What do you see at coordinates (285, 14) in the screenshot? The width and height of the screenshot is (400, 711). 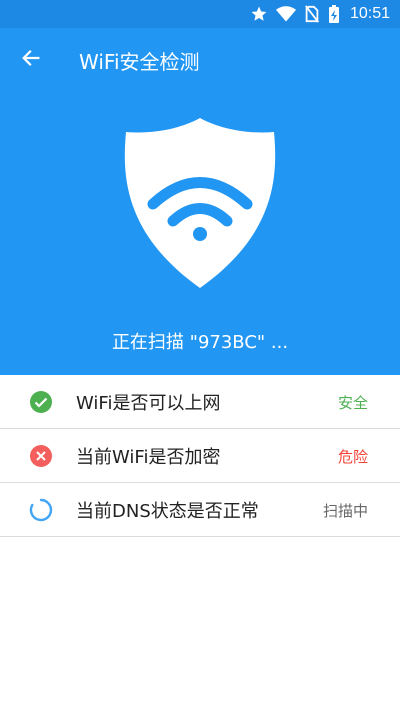 I see `wifi-signal-icon` at bounding box center [285, 14].